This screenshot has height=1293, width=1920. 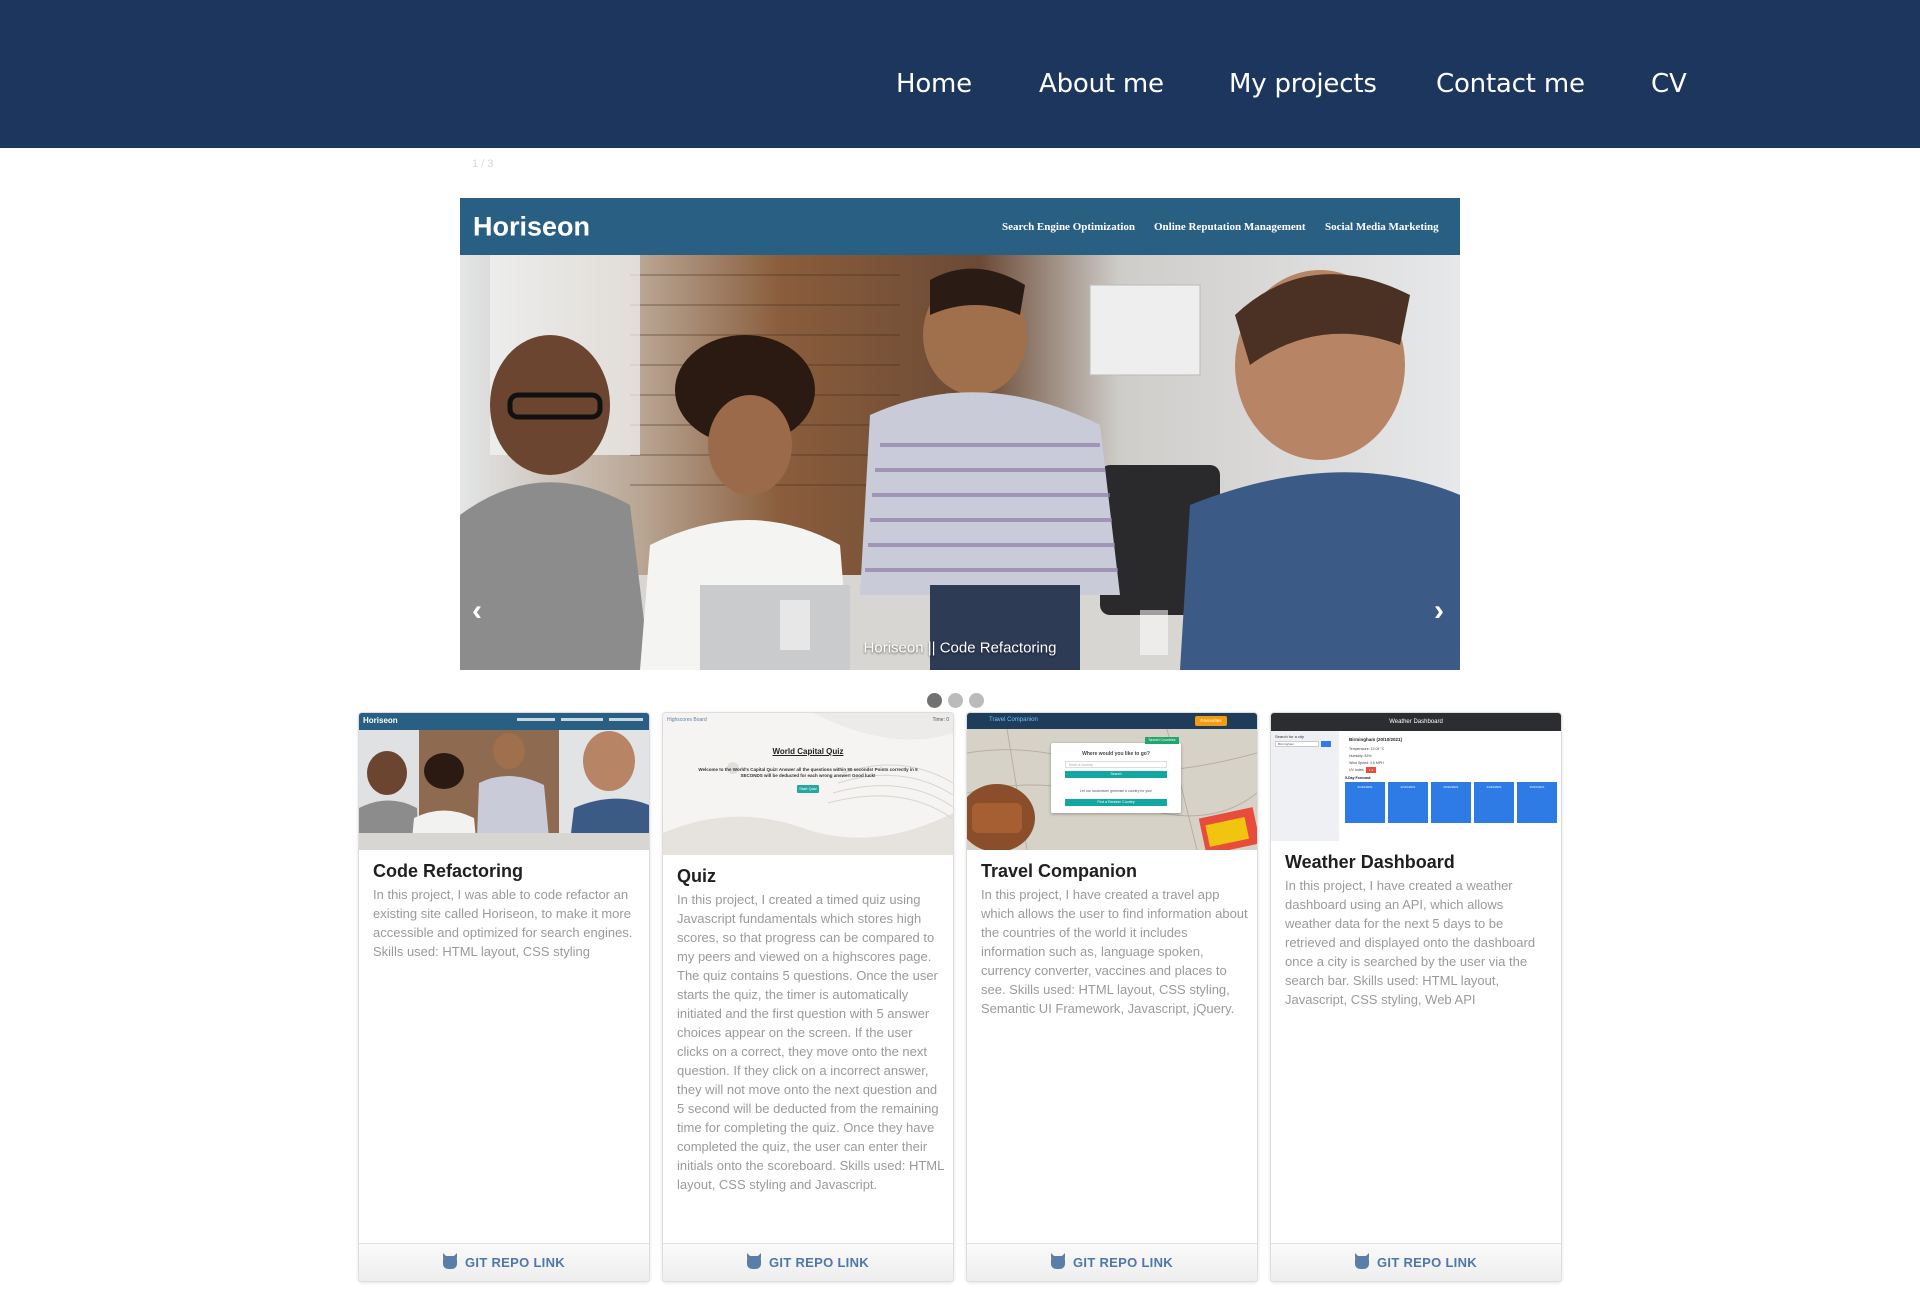 I want to click on quiz-title: World Capital Quiz, so click(x=808, y=751).